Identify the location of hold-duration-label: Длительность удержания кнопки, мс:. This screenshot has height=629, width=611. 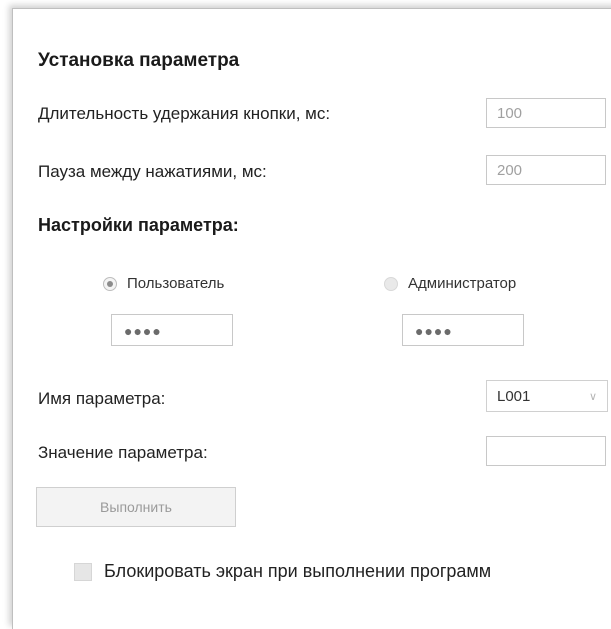
(184, 113).